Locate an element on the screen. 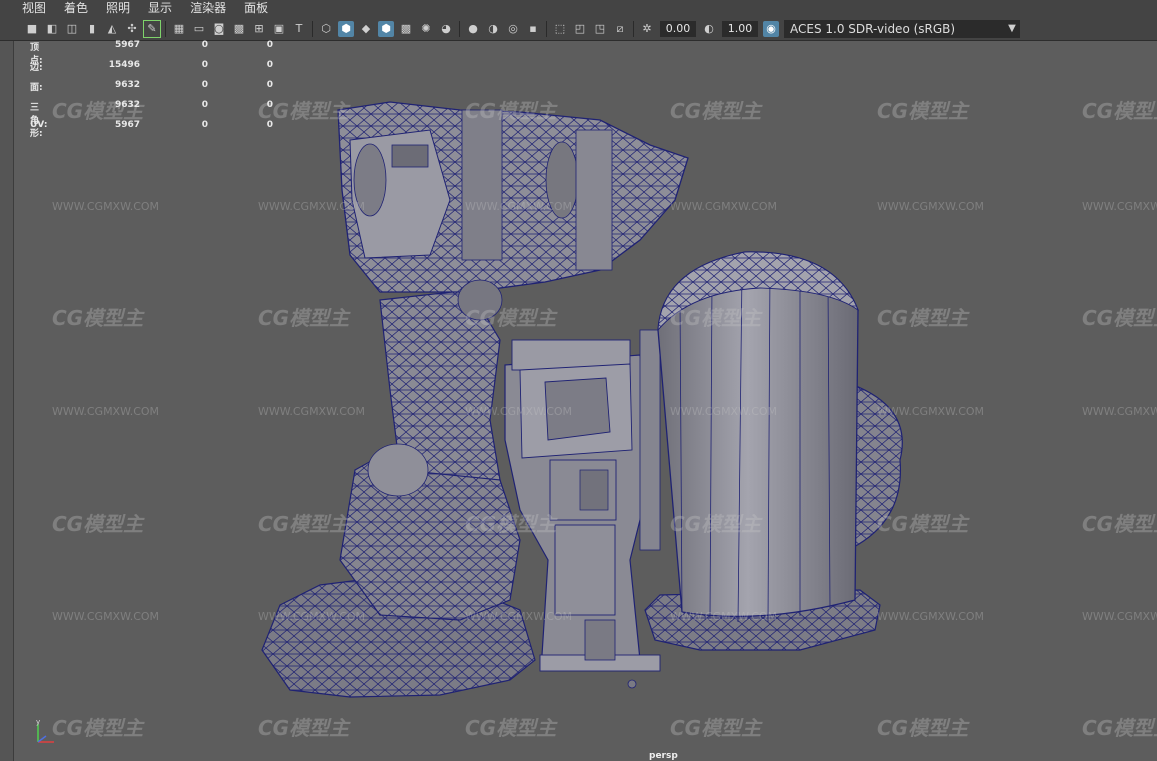 The height and width of the screenshot is (761, 1157). viewport-left-border is located at coordinates (7, 401).